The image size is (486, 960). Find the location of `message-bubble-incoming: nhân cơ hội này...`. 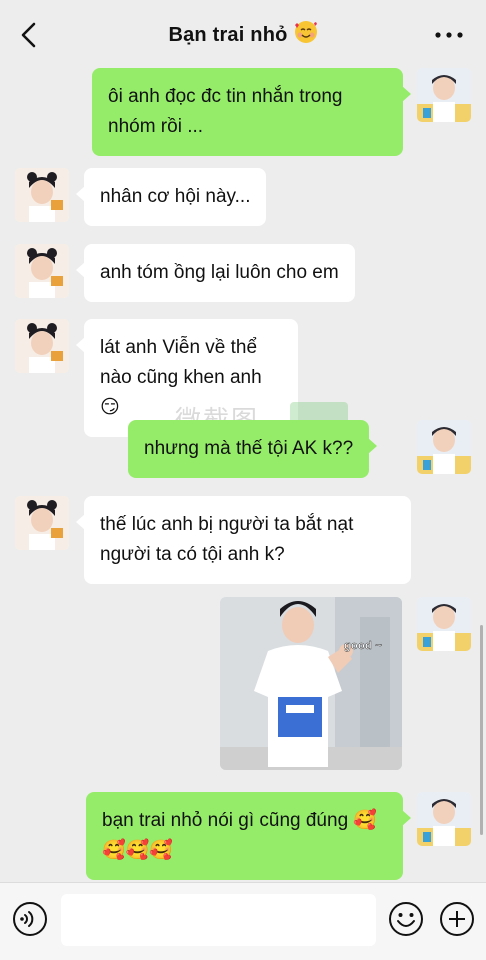

message-bubble-incoming: nhân cơ hội này... is located at coordinates (171, 197).